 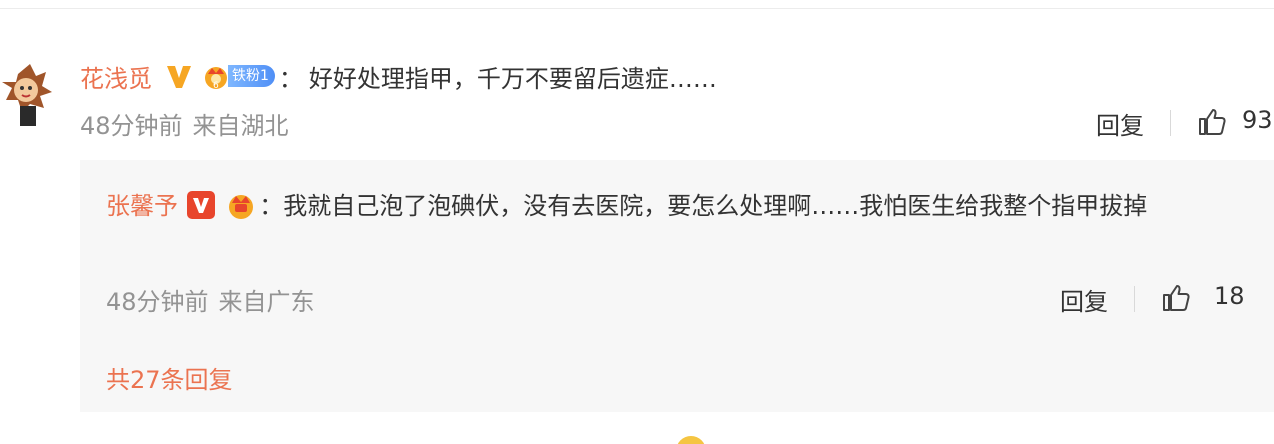 What do you see at coordinates (210, 299) in the screenshot?
I see `reply-meta: 48分钟前 来自广东` at bounding box center [210, 299].